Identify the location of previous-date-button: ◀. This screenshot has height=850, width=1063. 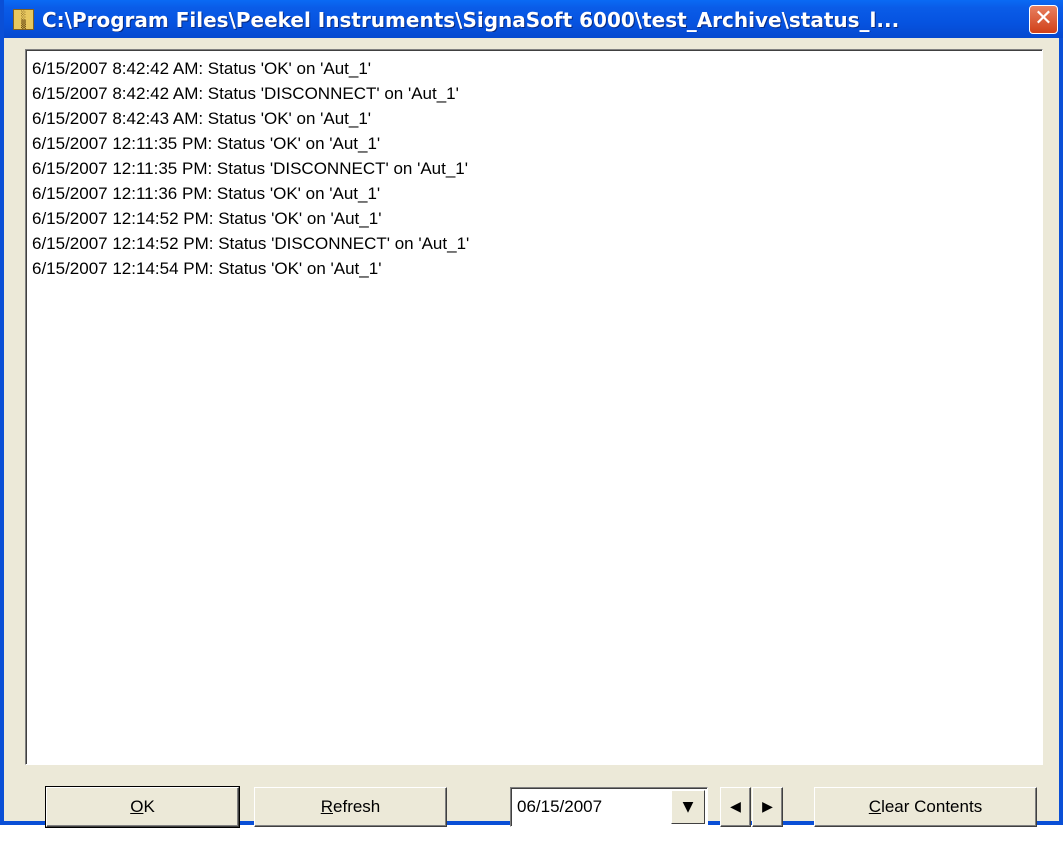
(735, 807).